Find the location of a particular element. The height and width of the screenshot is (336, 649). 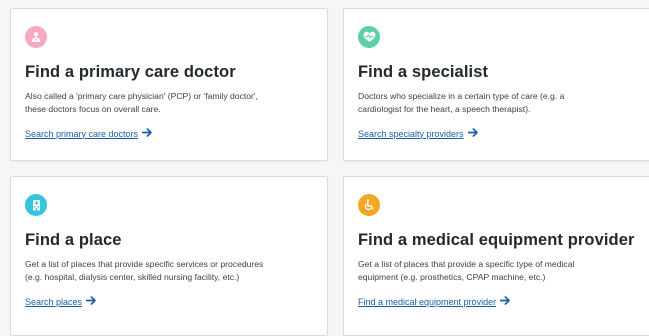

search-specialty-link: Search specialty providers is located at coordinates (418, 133).